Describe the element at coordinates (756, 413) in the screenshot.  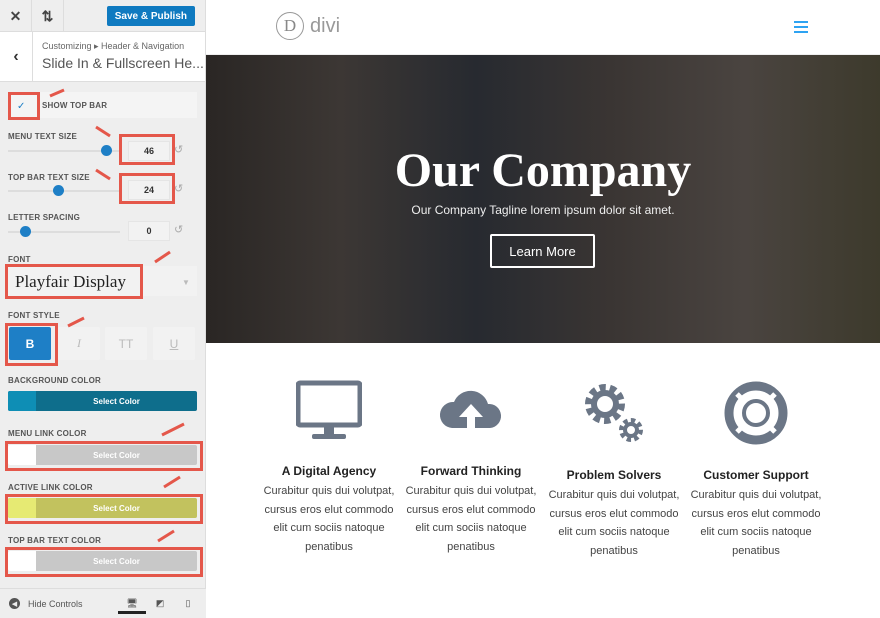
I see `life-ring-icon` at that location.